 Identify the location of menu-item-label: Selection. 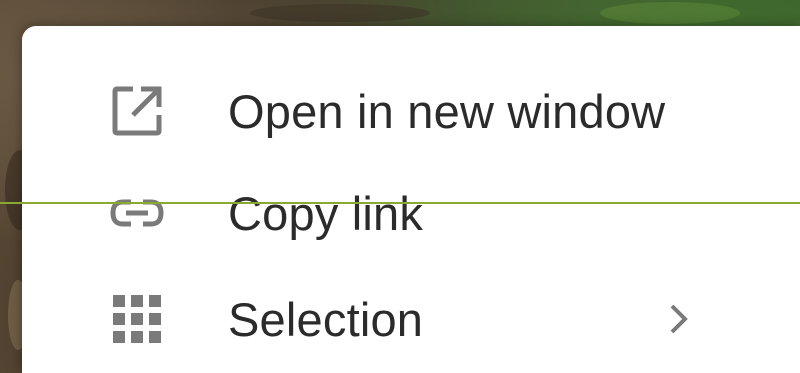
(326, 319).